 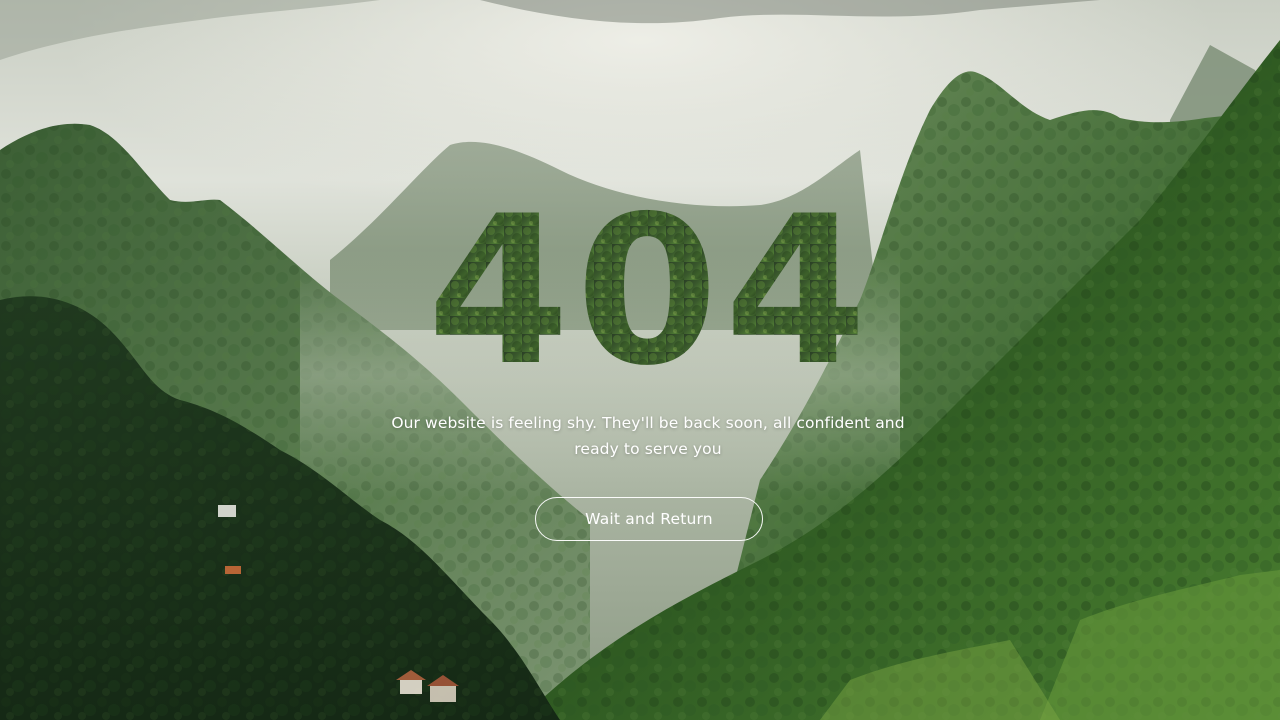 I want to click on wait-and-return-button: Wait and Return, so click(x=649, y=519).